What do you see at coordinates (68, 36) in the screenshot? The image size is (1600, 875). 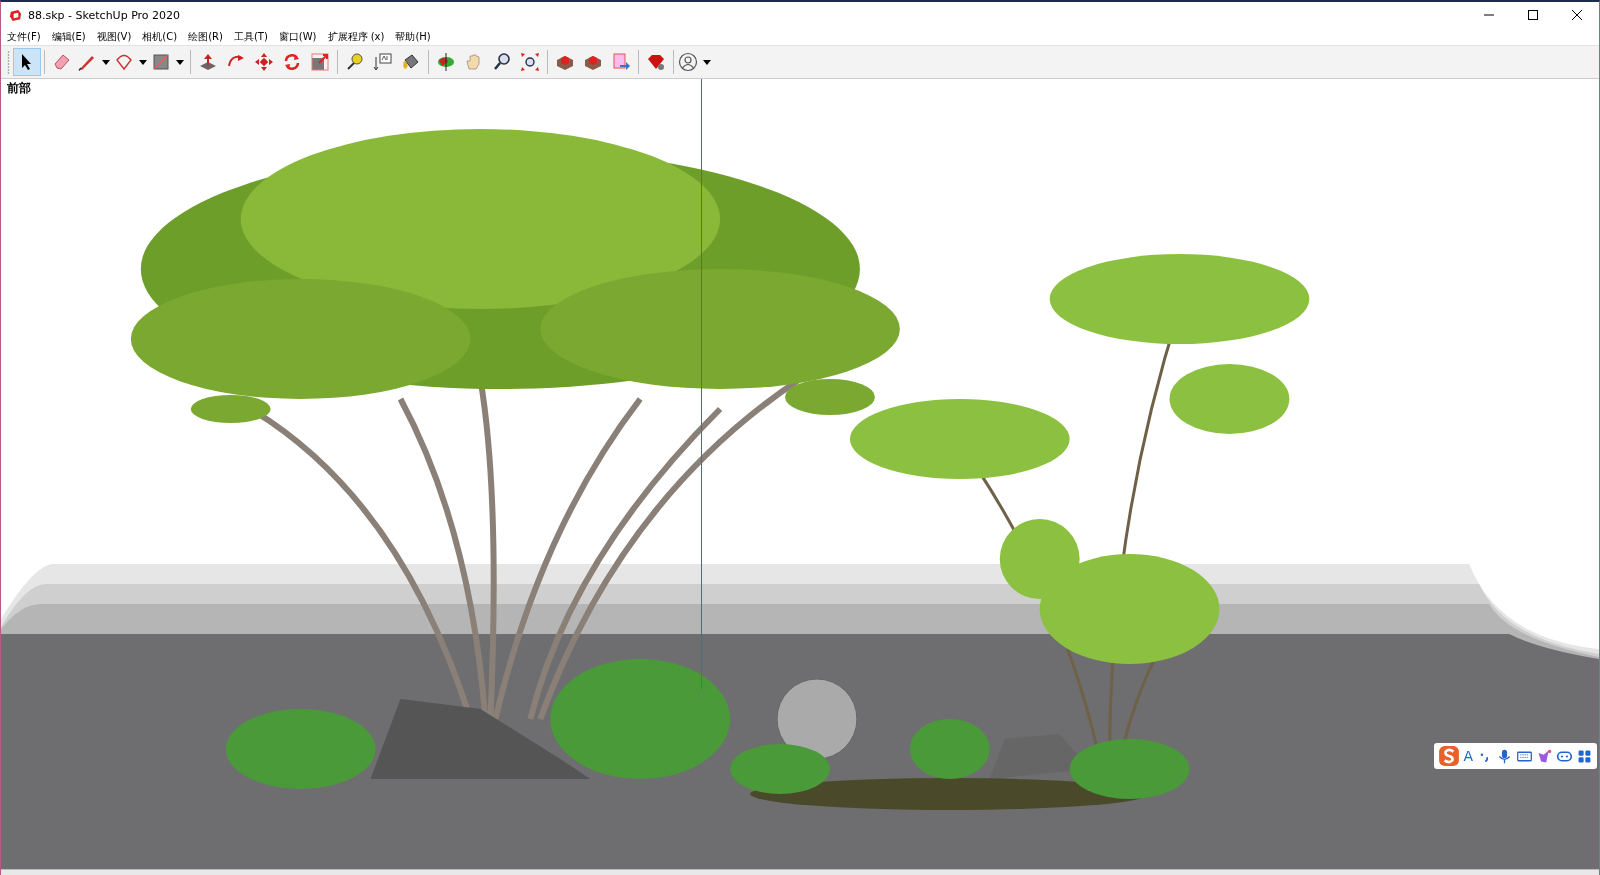 I see `menu-item: 编辑(E)` at bounding box center [68, 36].